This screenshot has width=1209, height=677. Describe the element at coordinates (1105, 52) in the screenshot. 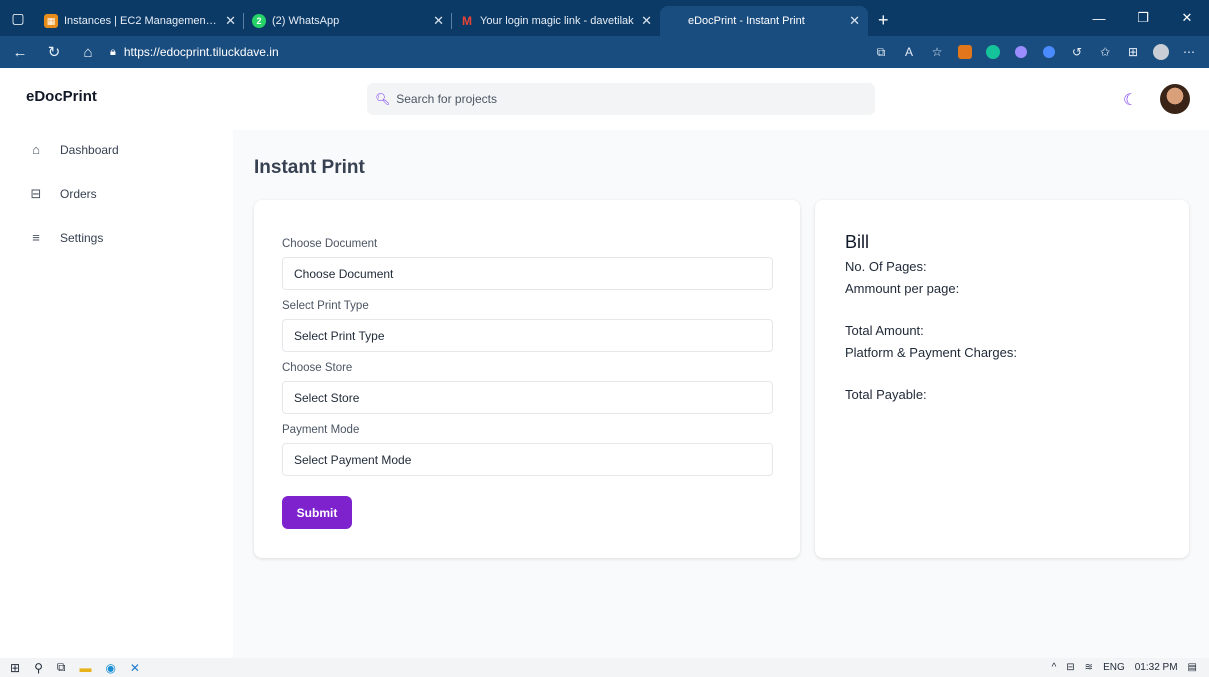

I see `favorites-icon: ✩` at that location.